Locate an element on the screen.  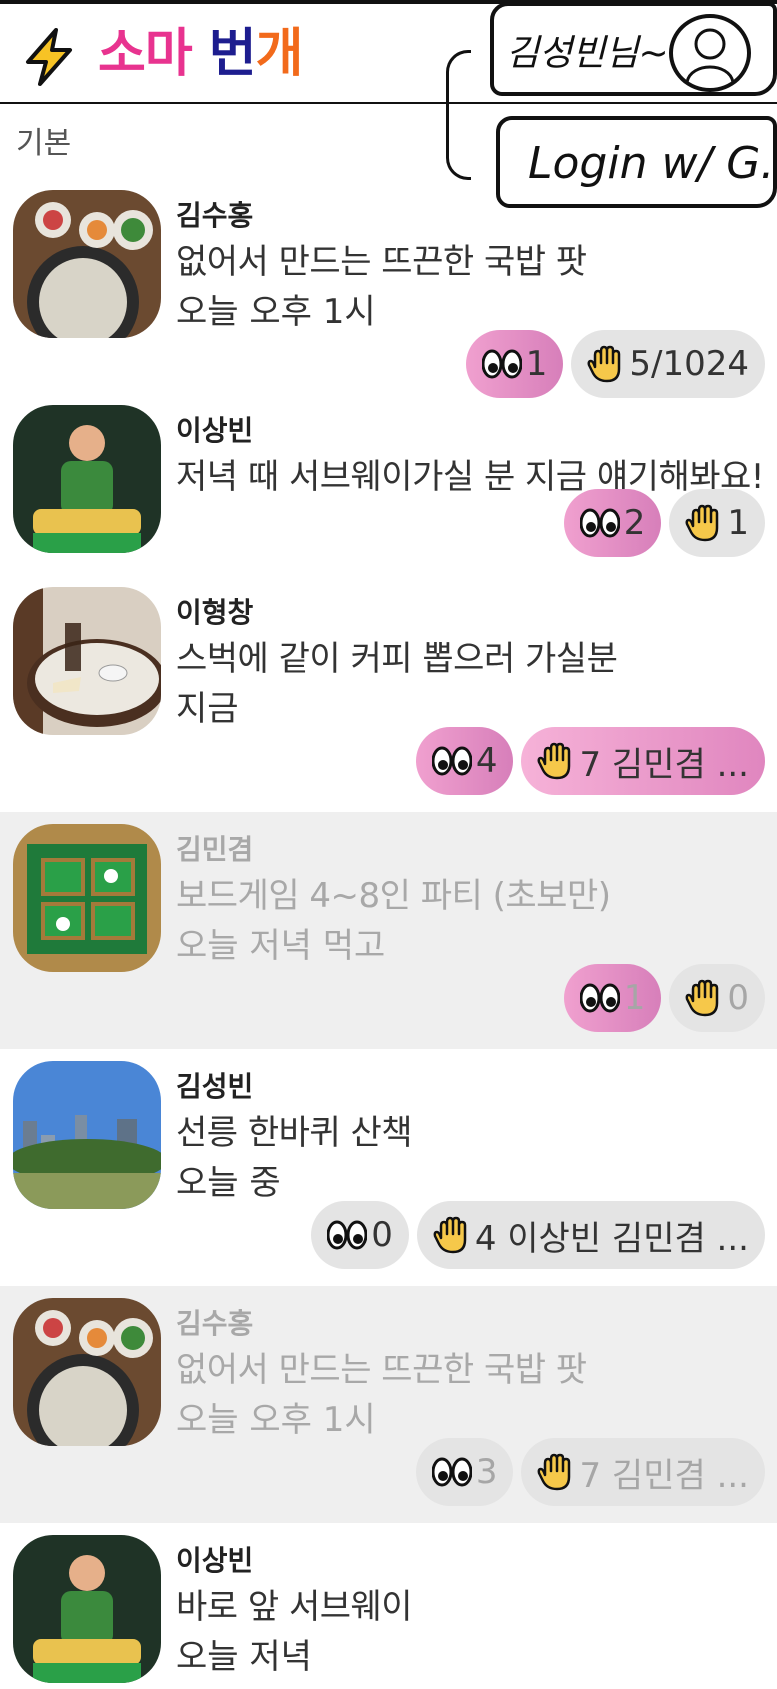
user-profile-button: 김성빈님~ is located at coordinates (633, 49).